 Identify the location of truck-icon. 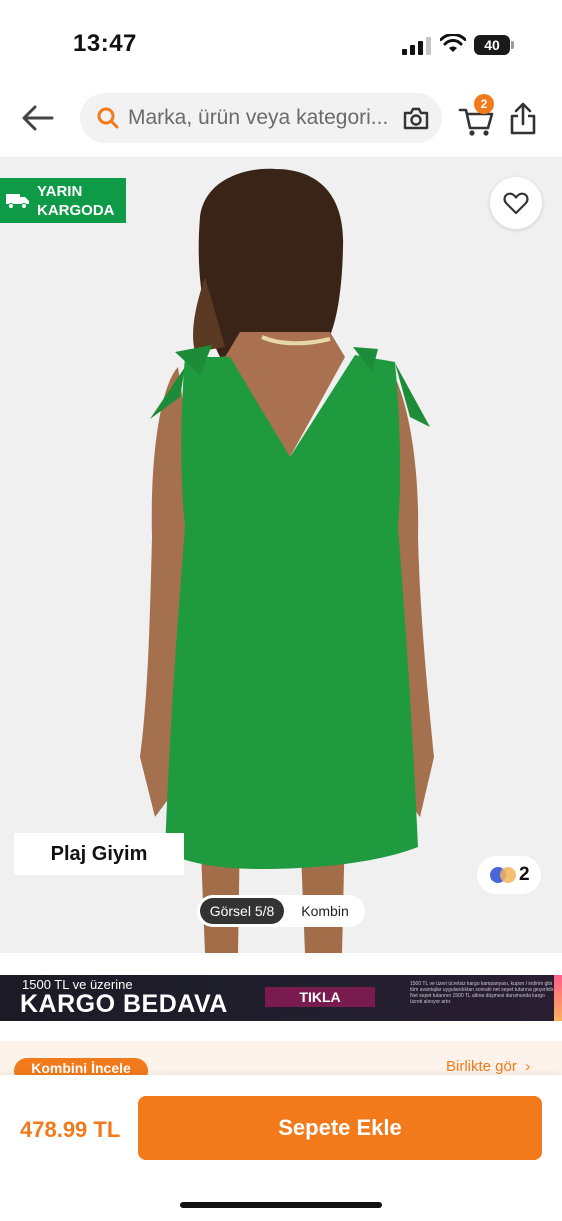
(17, 201).